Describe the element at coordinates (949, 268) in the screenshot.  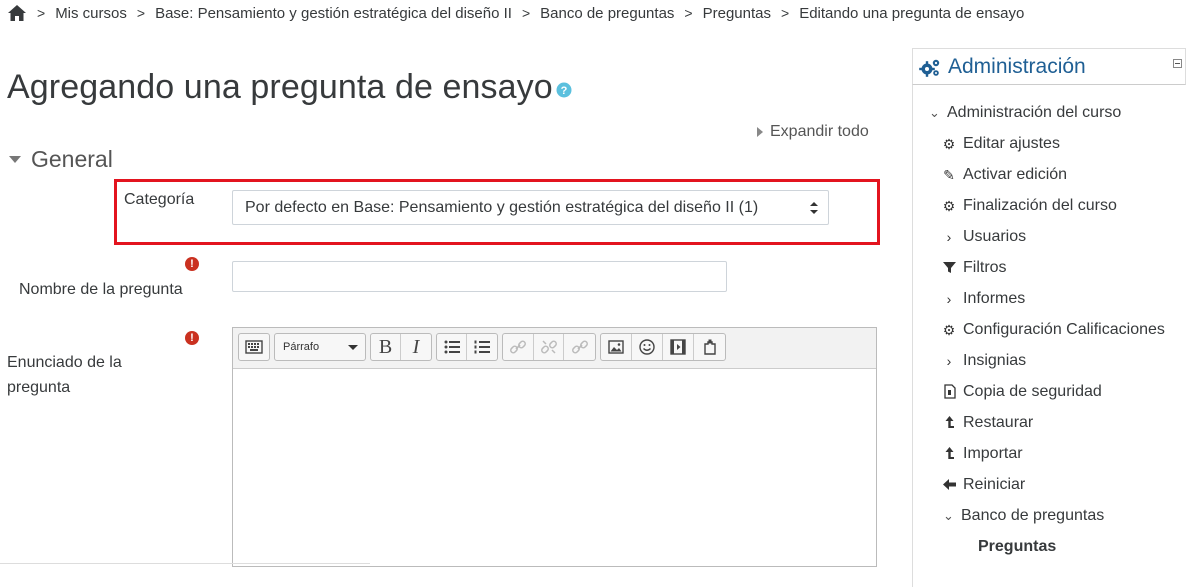
I see `filter-icon` at that location.